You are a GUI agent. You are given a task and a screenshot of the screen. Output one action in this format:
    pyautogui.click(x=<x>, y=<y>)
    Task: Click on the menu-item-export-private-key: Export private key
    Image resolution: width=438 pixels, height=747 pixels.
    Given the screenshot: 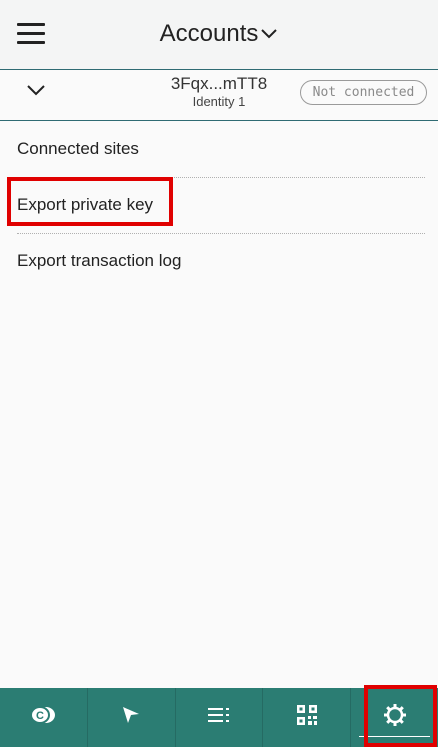 What is the action you would take?
    pyautogui.click(x=221, y=205)
    